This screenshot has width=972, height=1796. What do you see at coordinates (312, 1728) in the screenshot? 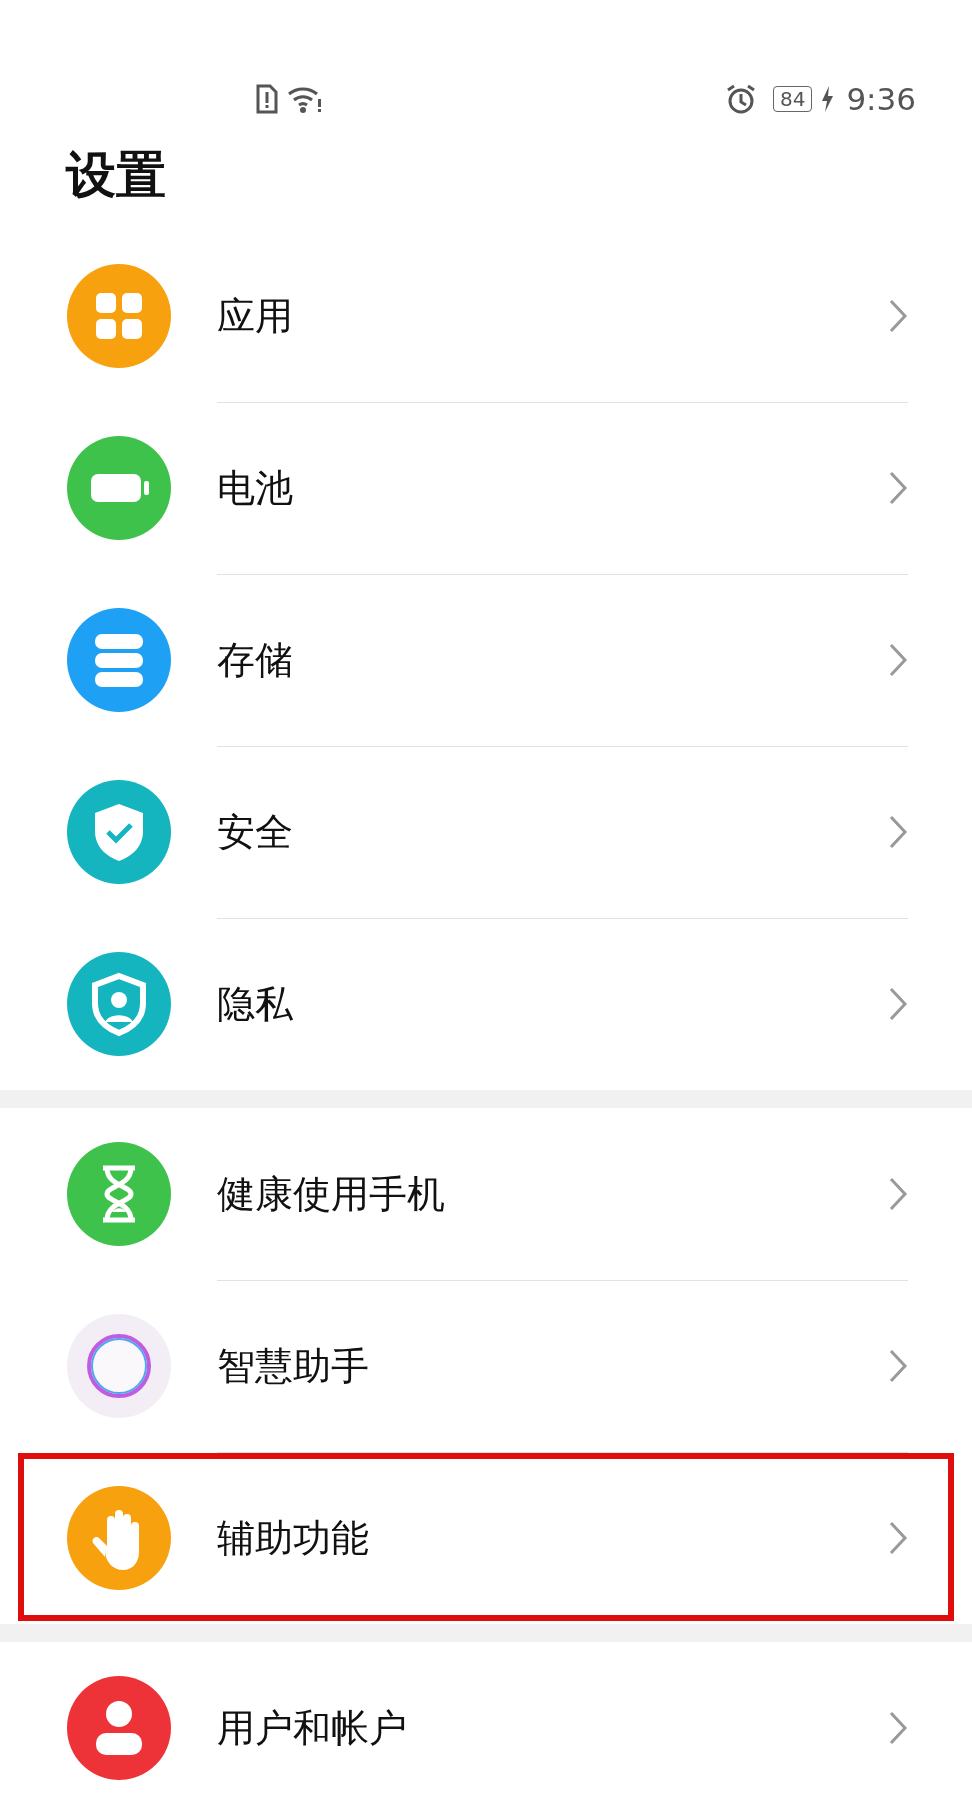
I see `item-label: 用户和帐户` at bounding box center [312, 1728].